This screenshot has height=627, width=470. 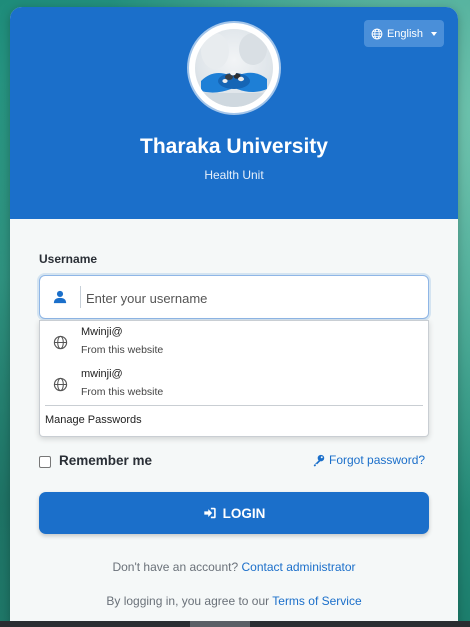 I want to click on avatar-image, so click(x=234, y=68).